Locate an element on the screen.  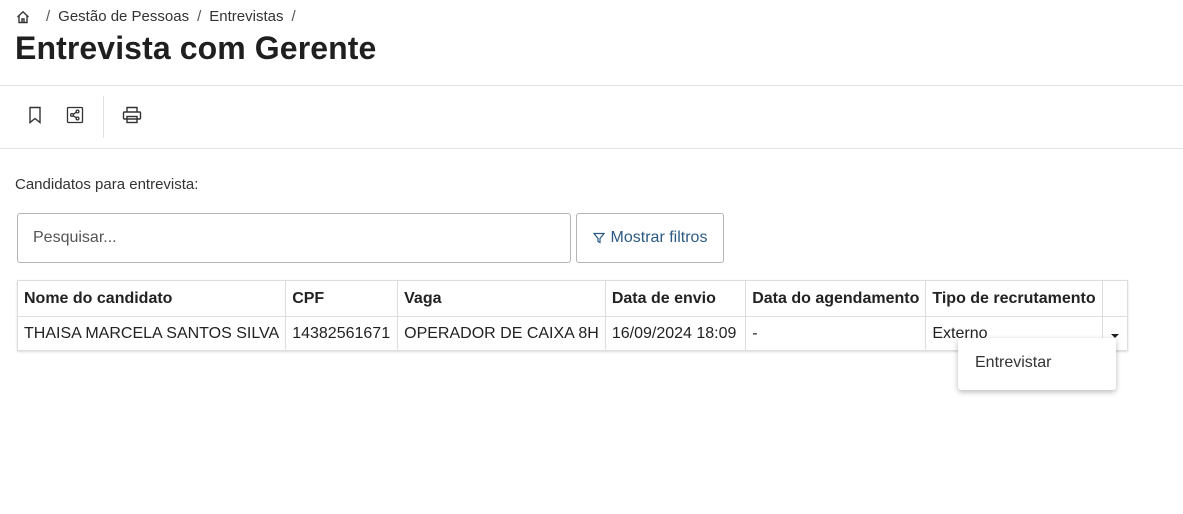
bookmark-button is located at coordinates (35, 117).